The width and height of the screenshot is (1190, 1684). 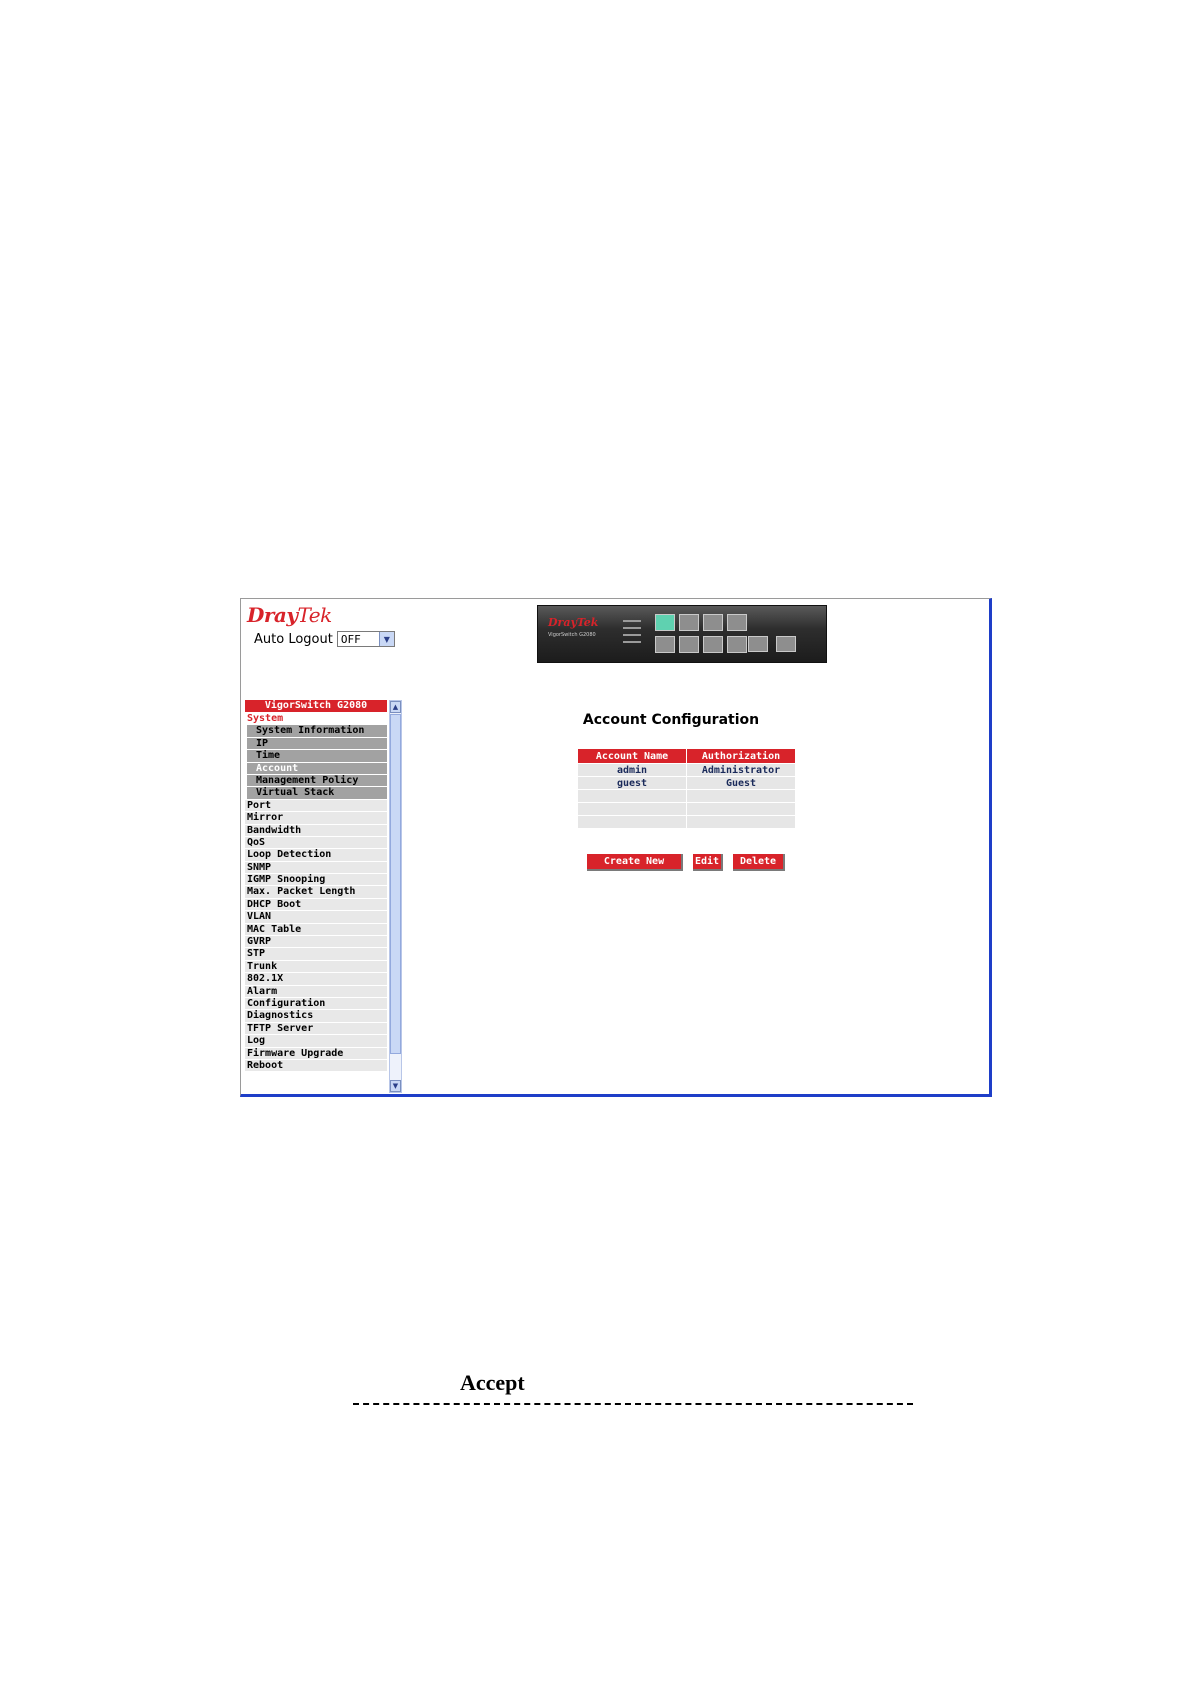 I want to click on authorization-cell: Guest, so click(x=741, y=783).